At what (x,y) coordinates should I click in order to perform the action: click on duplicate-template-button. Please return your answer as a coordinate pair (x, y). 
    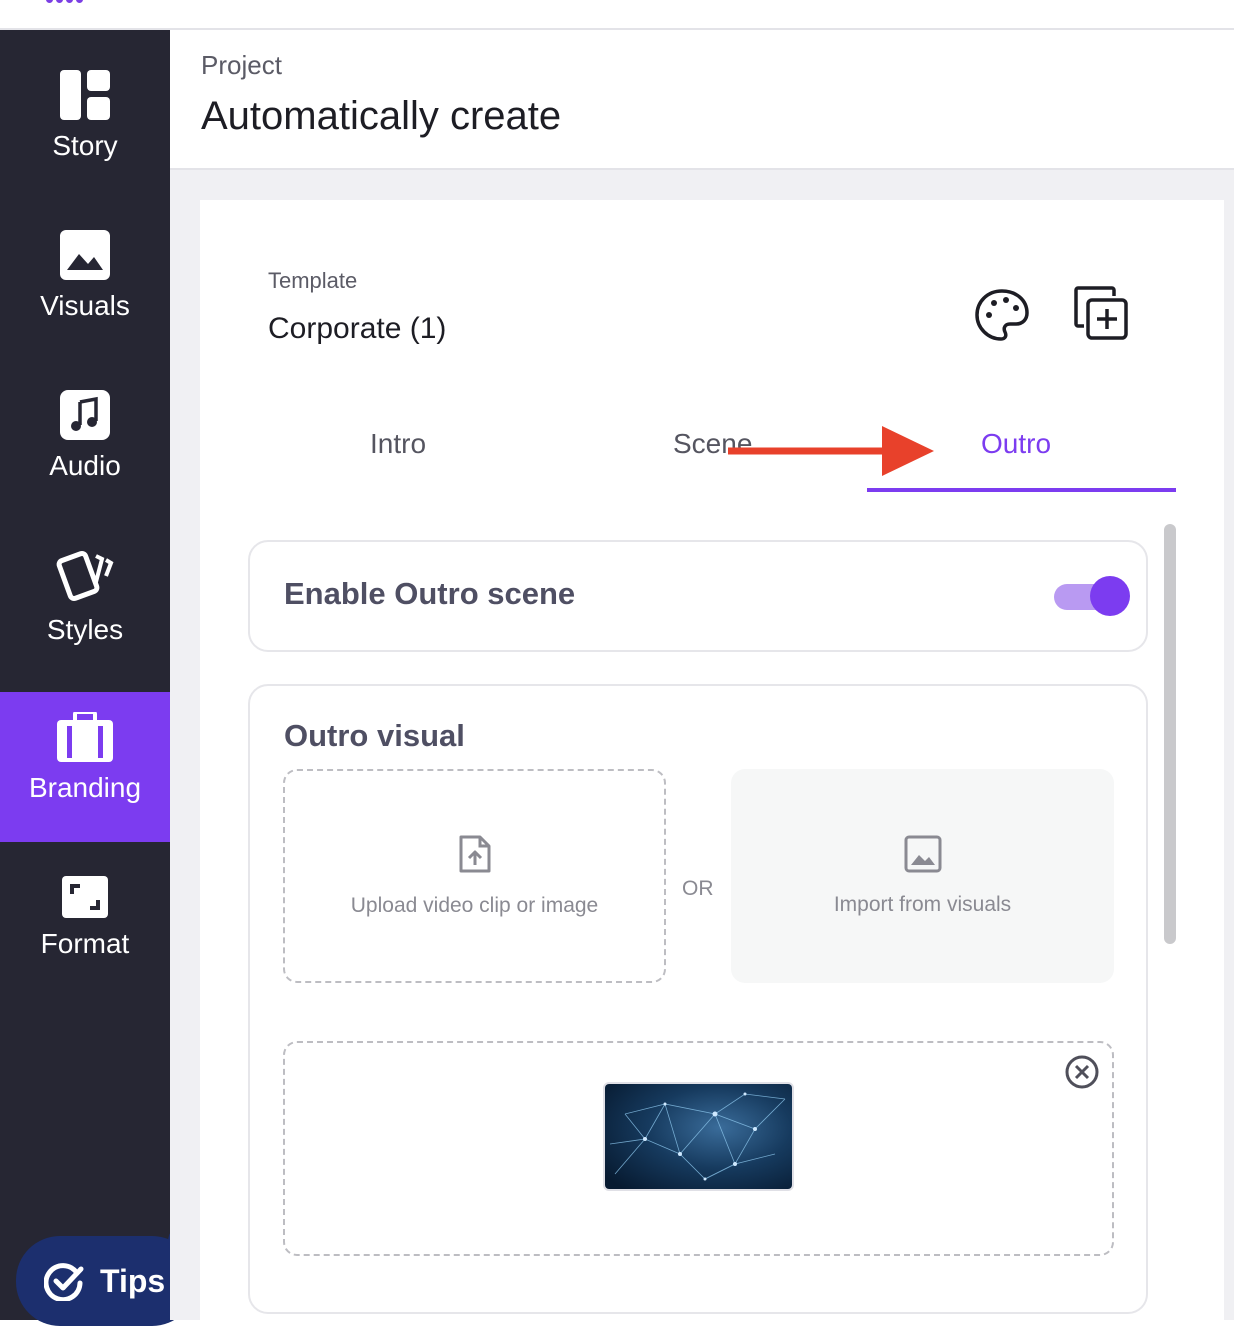
    Looking at the image, I should click on (1102, 316).